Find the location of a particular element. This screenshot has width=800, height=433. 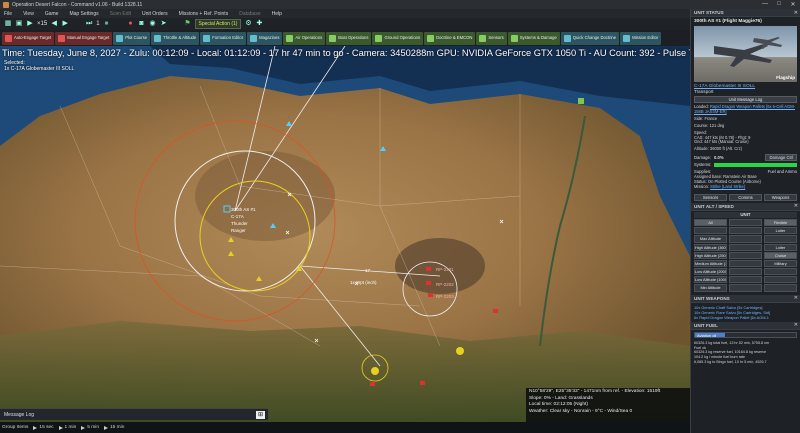

manual-engage-button: Manual Engage Target is located at coordinates (84, 38).